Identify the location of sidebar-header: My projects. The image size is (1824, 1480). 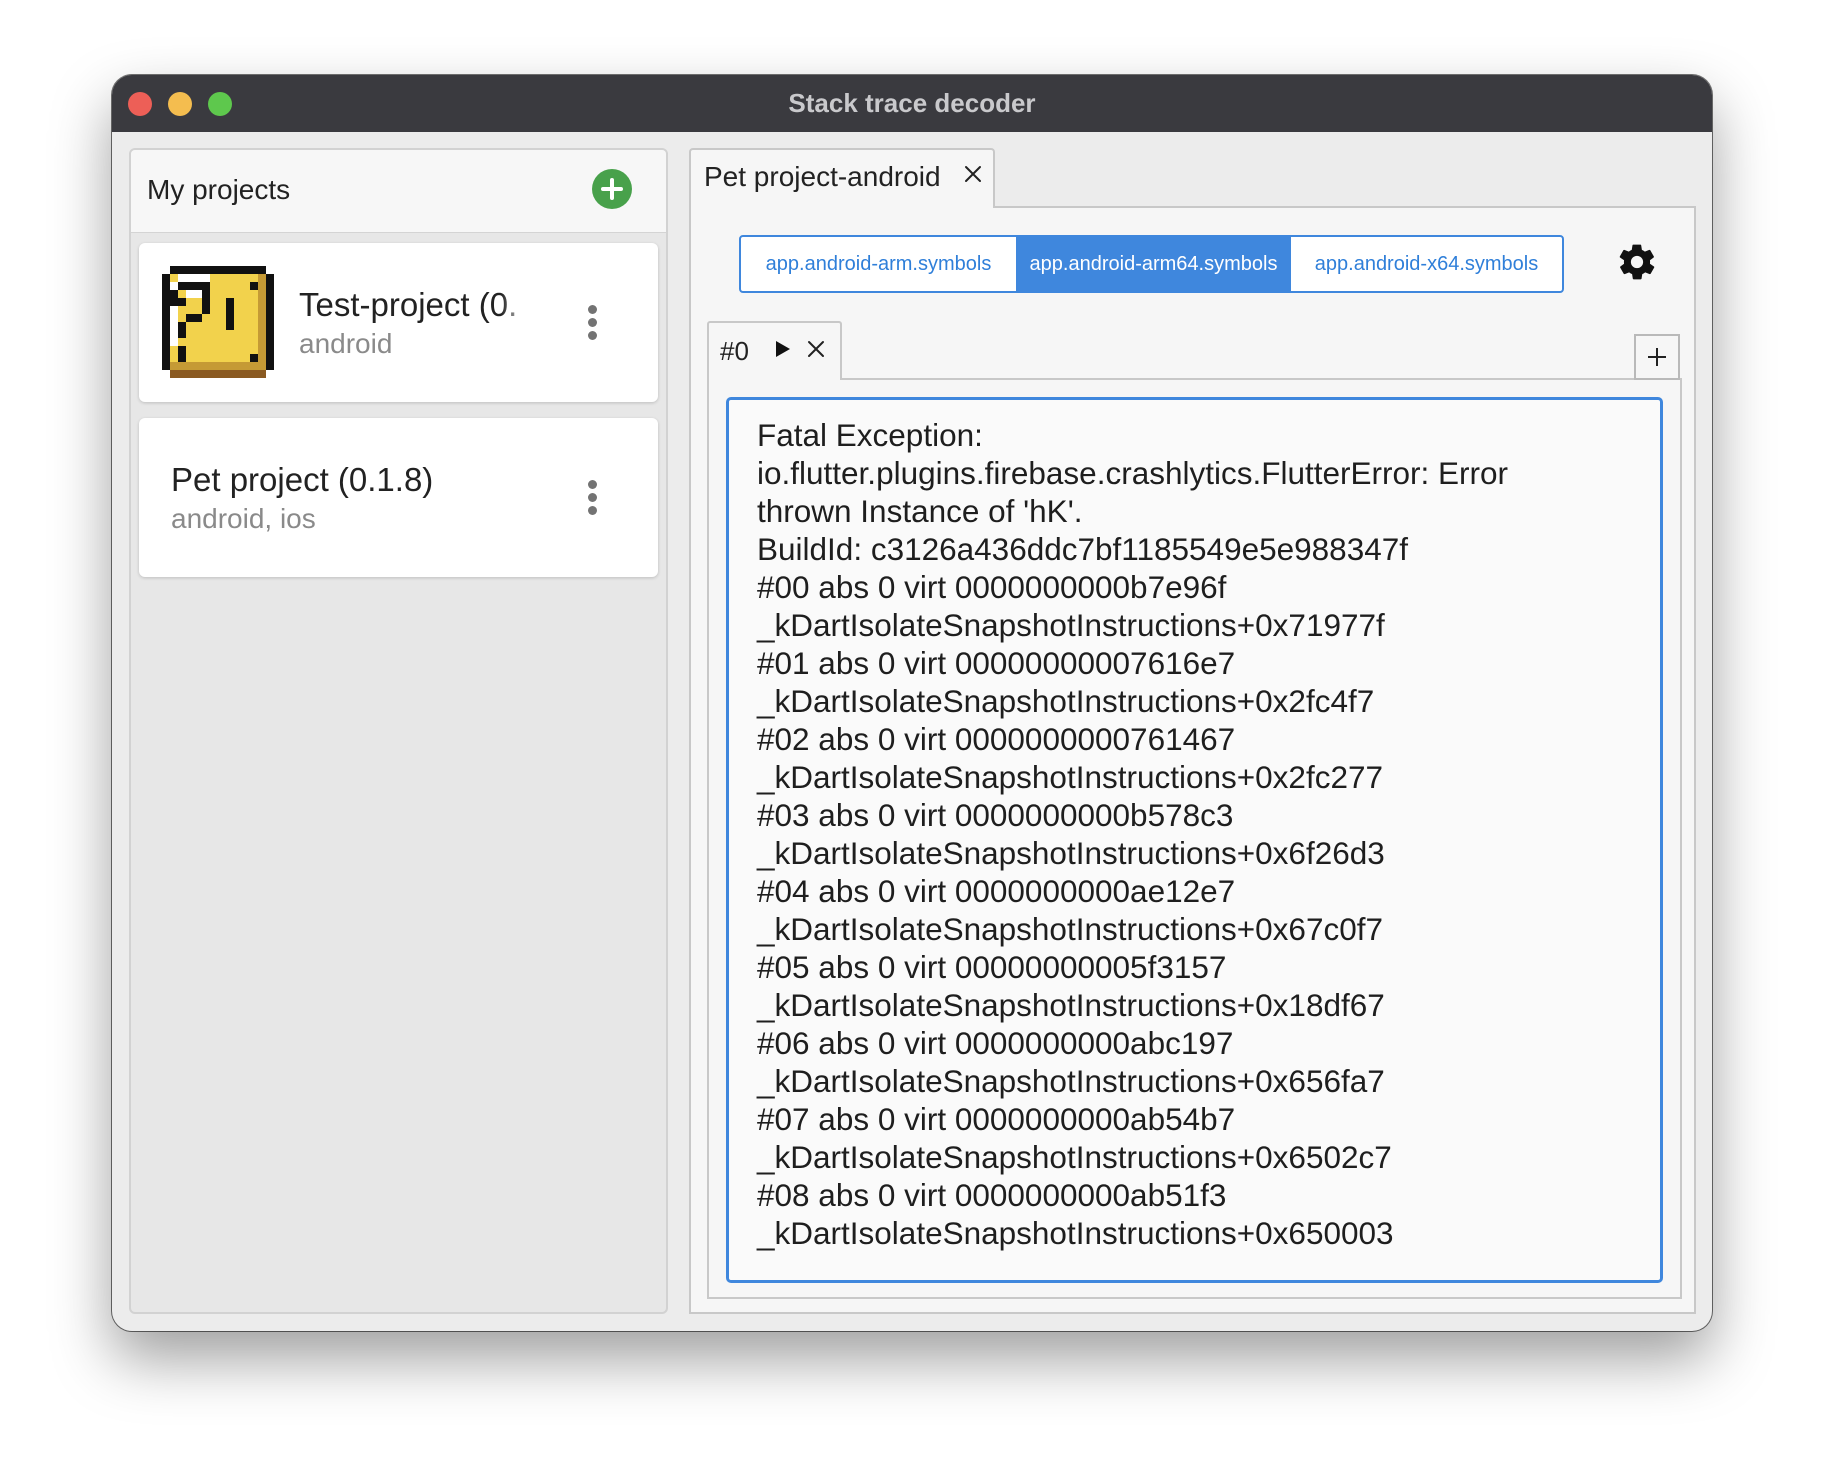
(398, 191).